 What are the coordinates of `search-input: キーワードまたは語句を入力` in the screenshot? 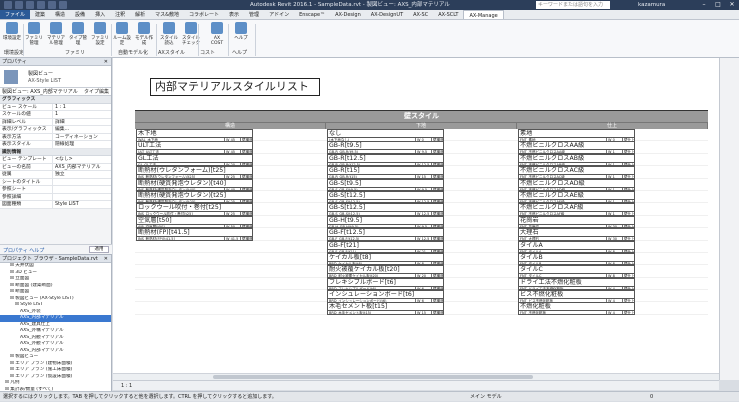 It's located at (573, 5).